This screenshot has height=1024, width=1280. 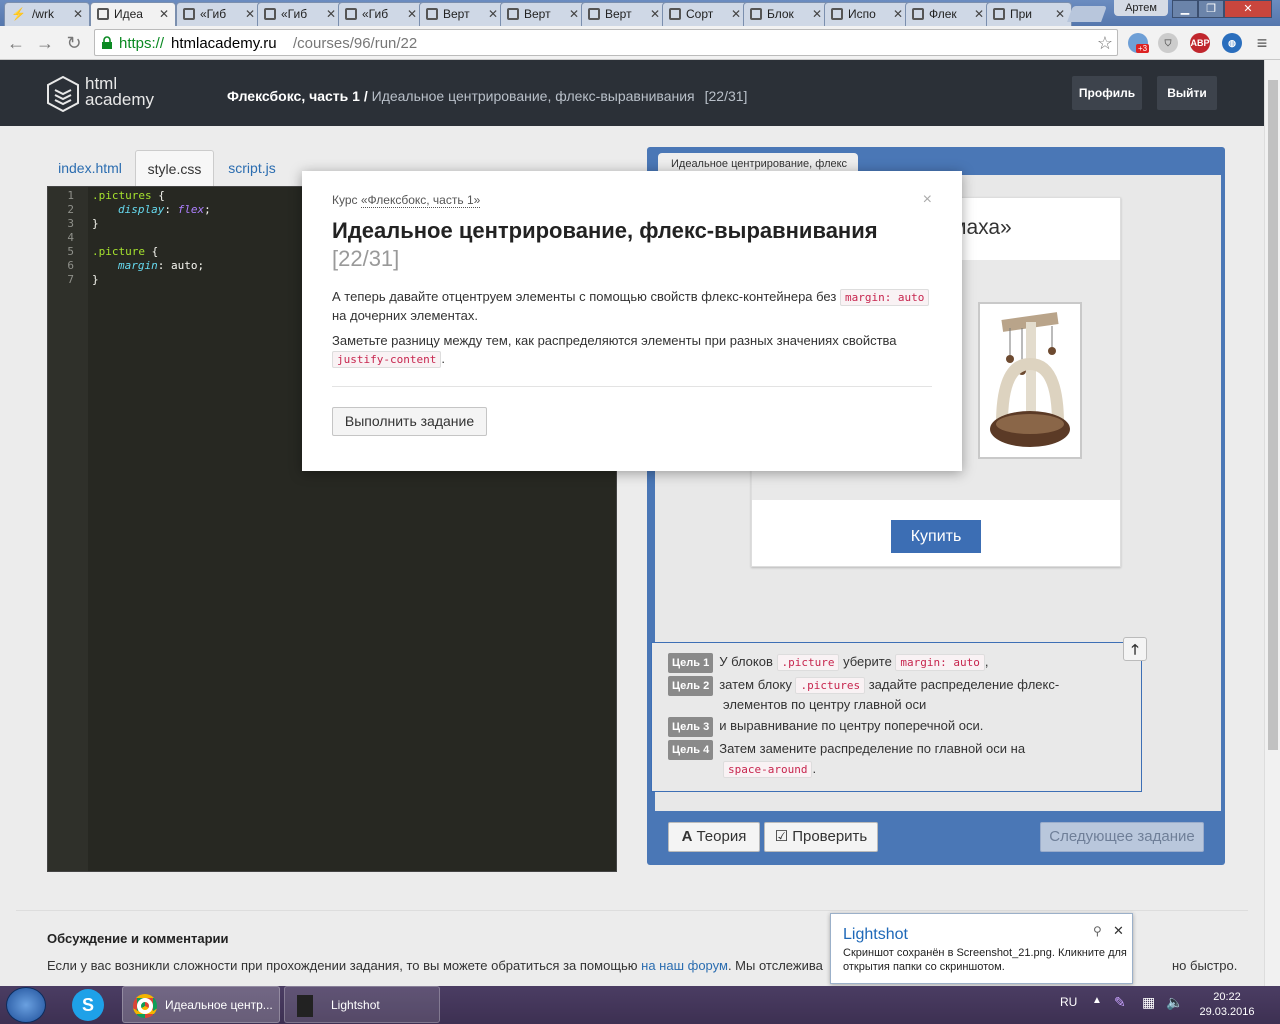 I want to click on language-indicator: RU, so click(x=1068, y=1002).